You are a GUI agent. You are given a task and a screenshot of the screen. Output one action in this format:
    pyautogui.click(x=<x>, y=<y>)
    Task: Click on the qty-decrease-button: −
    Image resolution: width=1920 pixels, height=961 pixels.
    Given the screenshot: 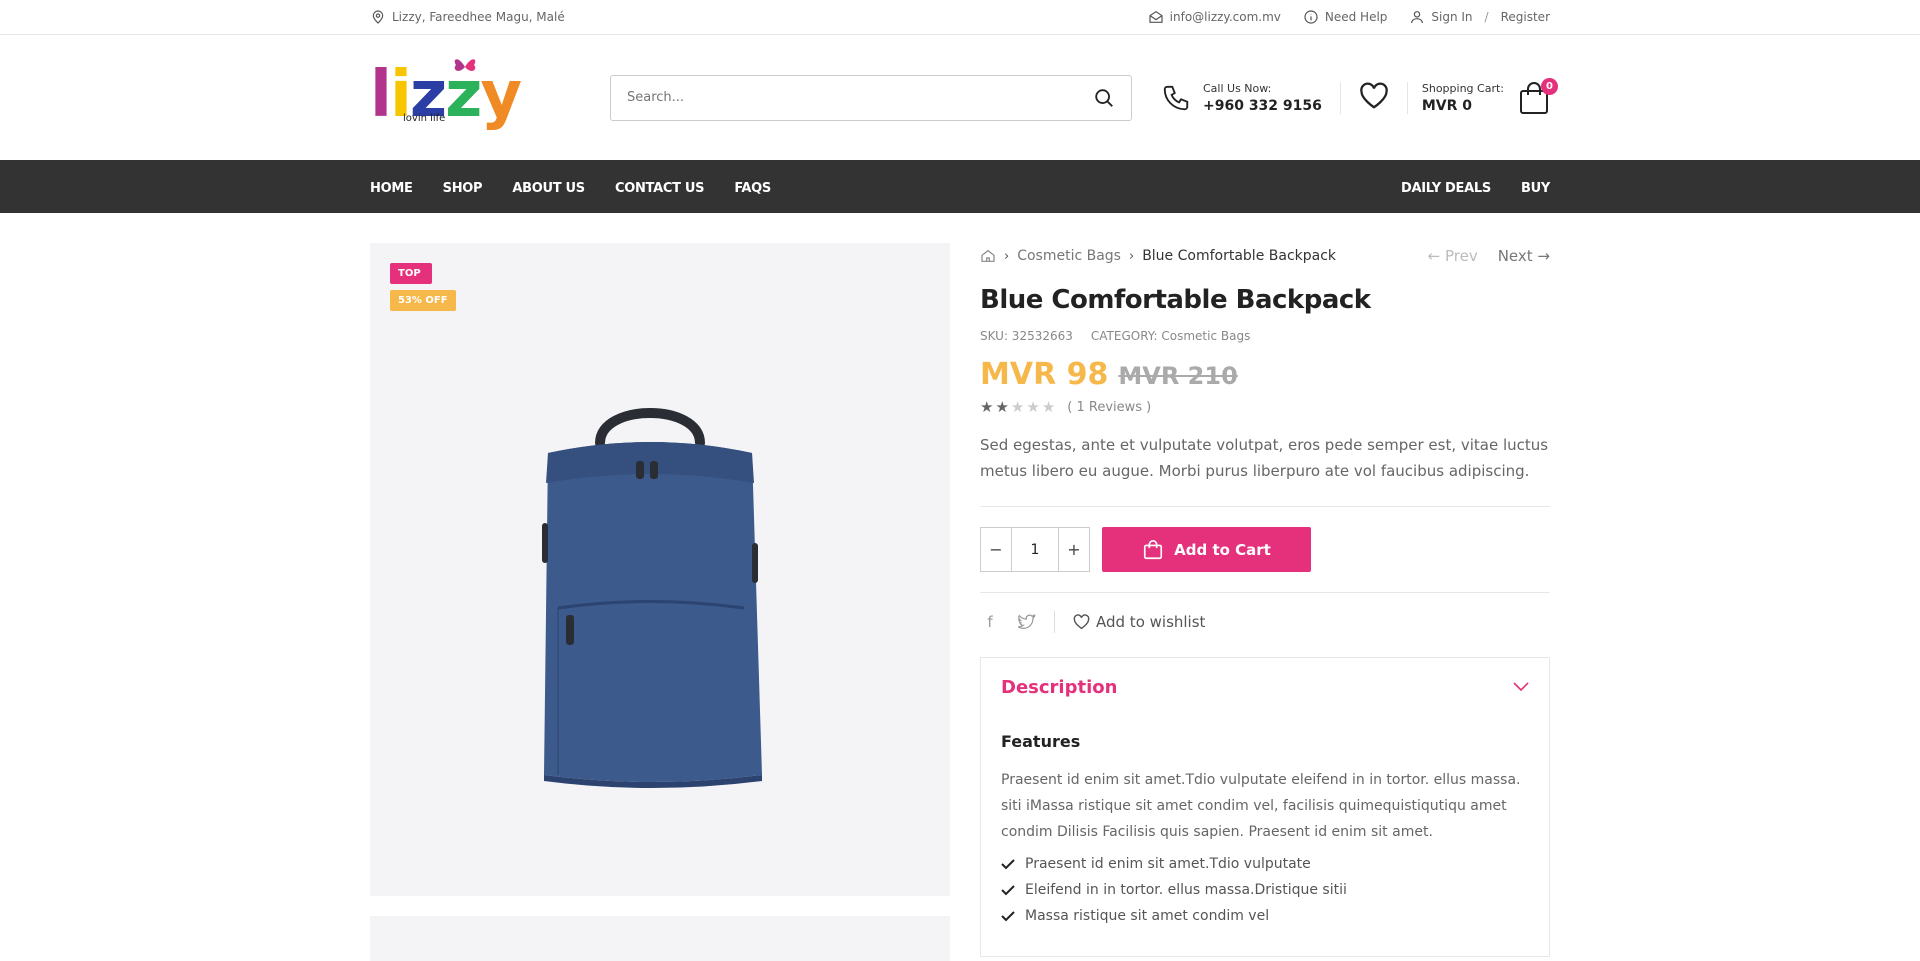 What is the action you would take?
    pyautogui.click(x=996, y=549)
    